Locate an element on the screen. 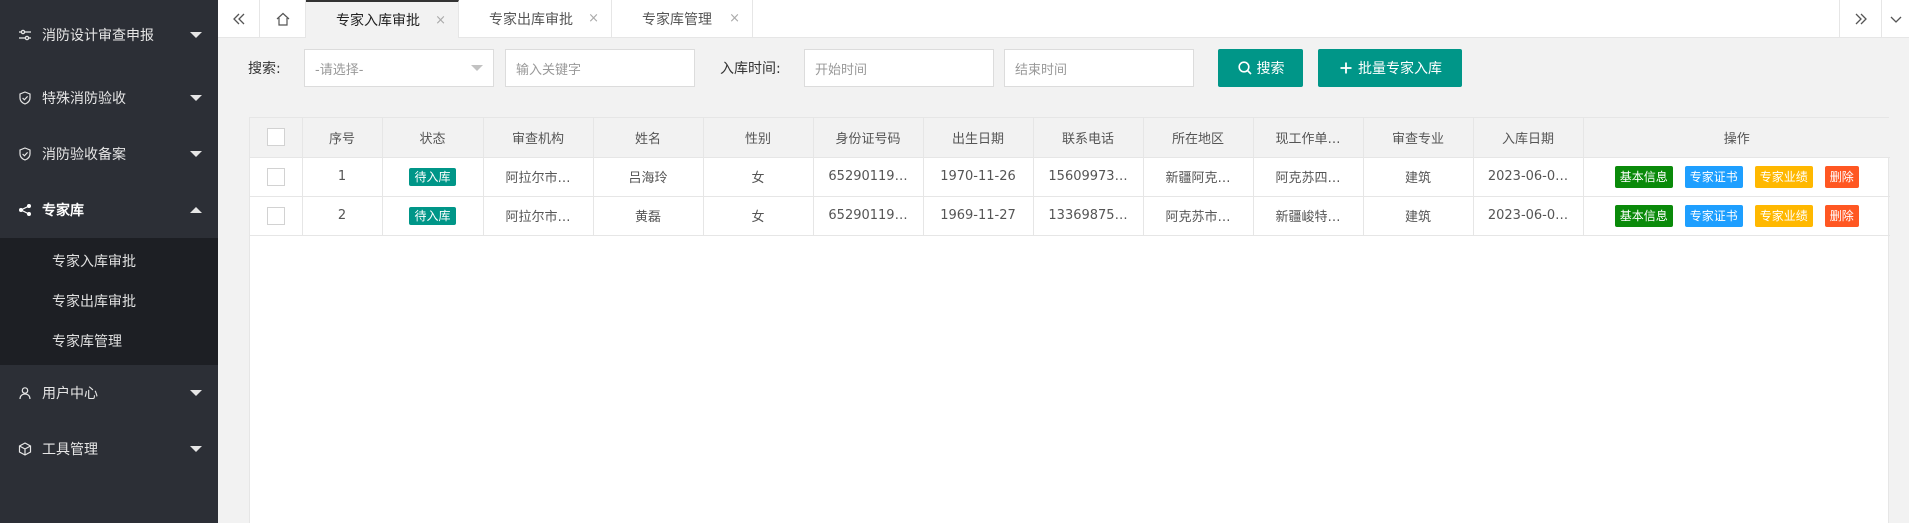  row-select-cell is located at coordinates (276, 177).